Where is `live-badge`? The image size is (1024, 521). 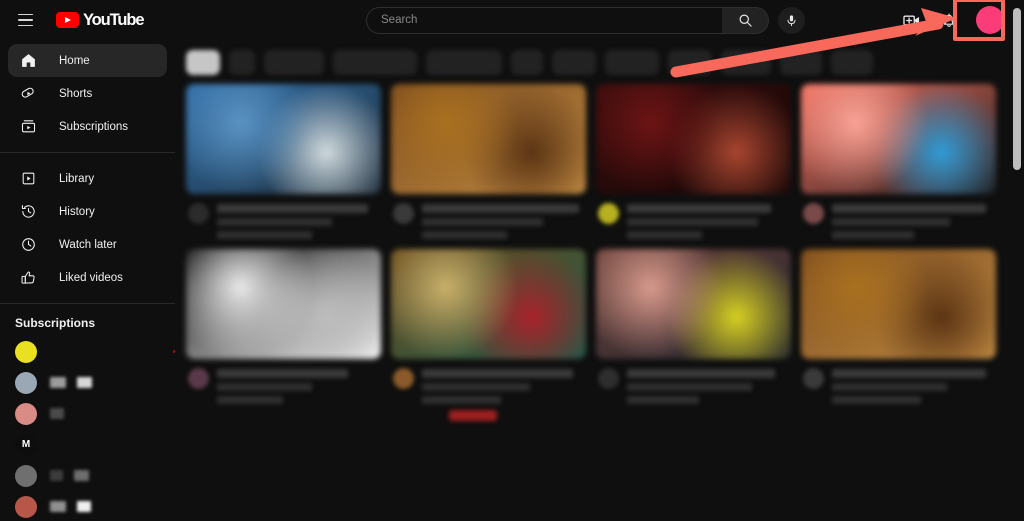
live-badge is located at coordinates (473, 415).